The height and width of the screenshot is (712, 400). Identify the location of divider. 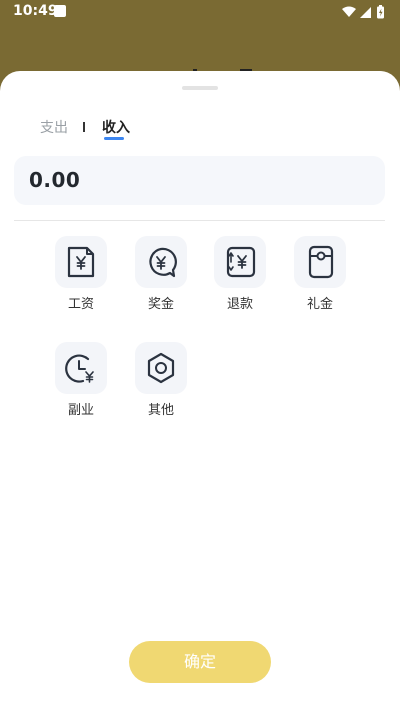
(199, 220).